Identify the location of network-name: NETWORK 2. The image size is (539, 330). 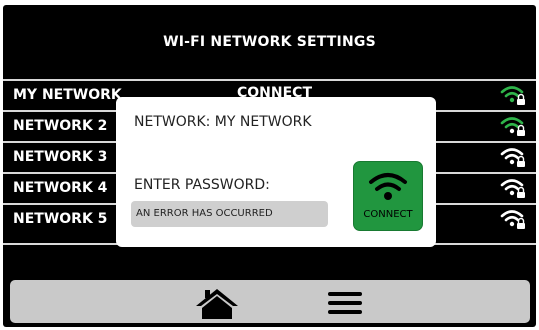
(60, 126).